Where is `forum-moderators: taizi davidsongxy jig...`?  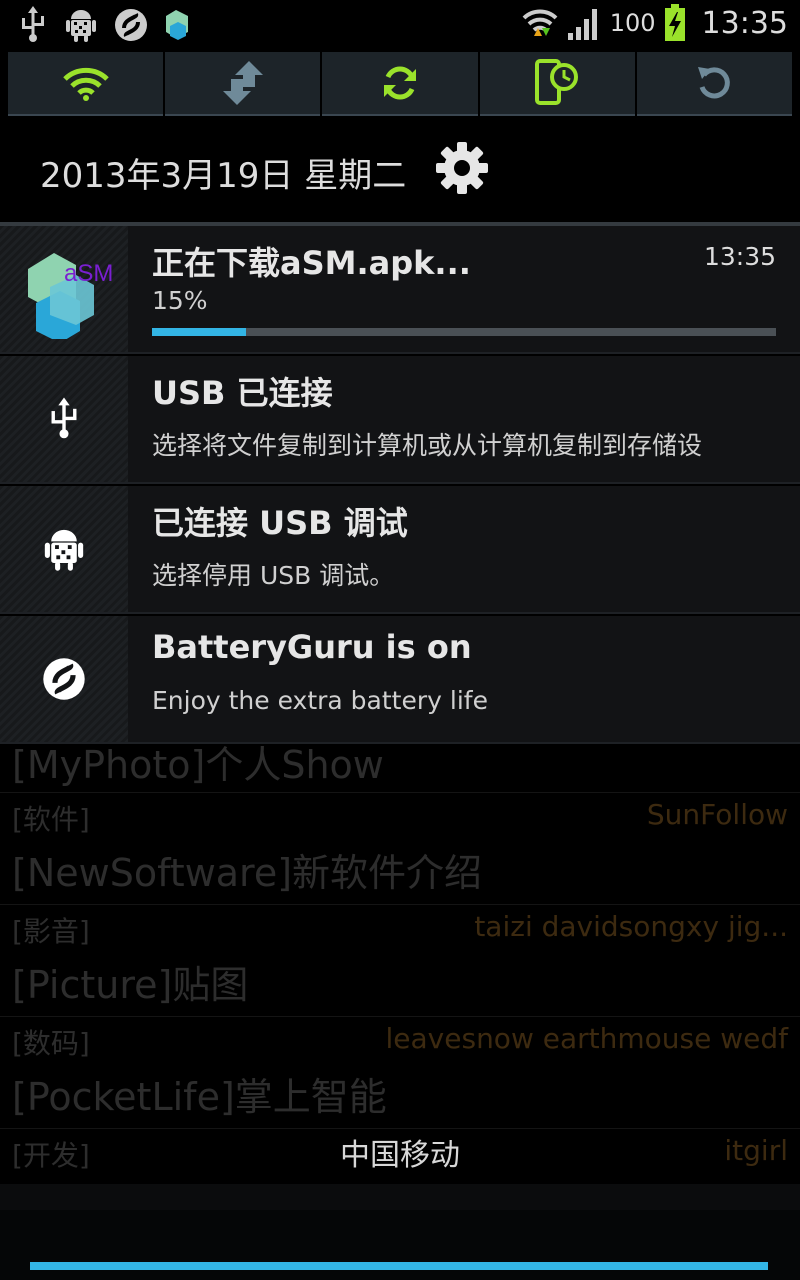 forum-moderators: taizi davidsongxy jig... is located at coordinates (631, 926).